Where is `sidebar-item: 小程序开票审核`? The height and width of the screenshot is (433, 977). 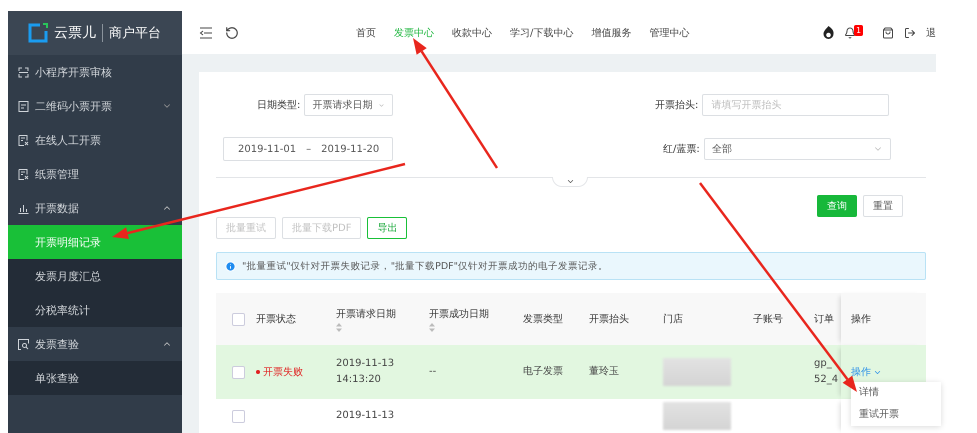 sidebar-item: 小程序开票审核 is located at coordinates (95, 72).